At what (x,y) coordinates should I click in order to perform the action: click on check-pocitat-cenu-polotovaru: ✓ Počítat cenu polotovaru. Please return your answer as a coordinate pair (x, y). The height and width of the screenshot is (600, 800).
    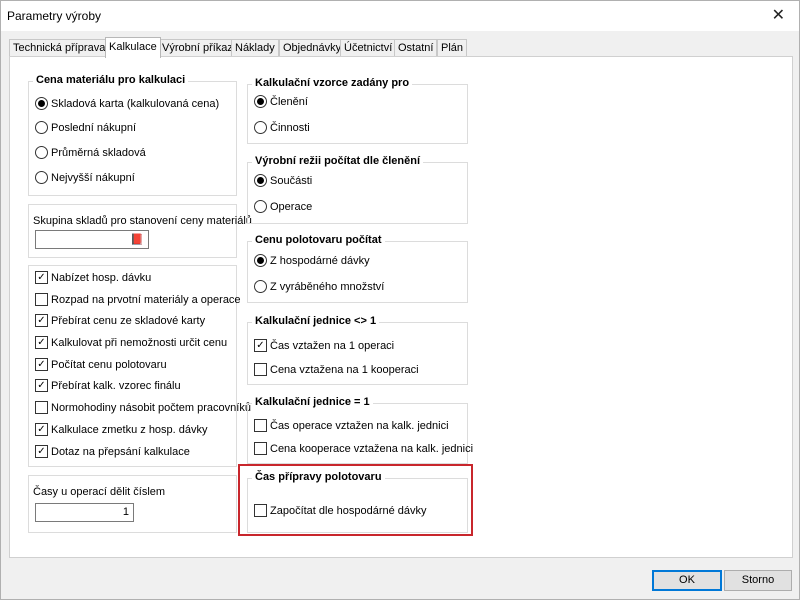
    Looking at the image, I should click on (101, 364).